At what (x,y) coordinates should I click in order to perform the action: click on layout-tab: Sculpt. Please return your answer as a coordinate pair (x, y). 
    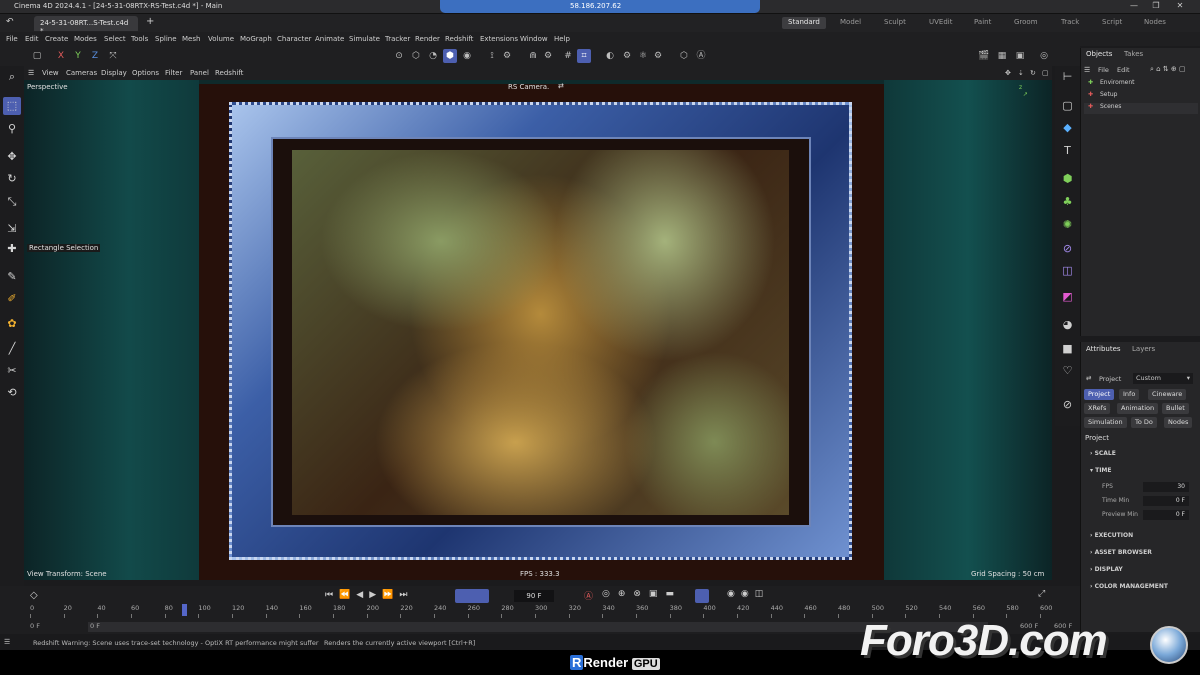
    Looking at the image, I should click on (895, 23).